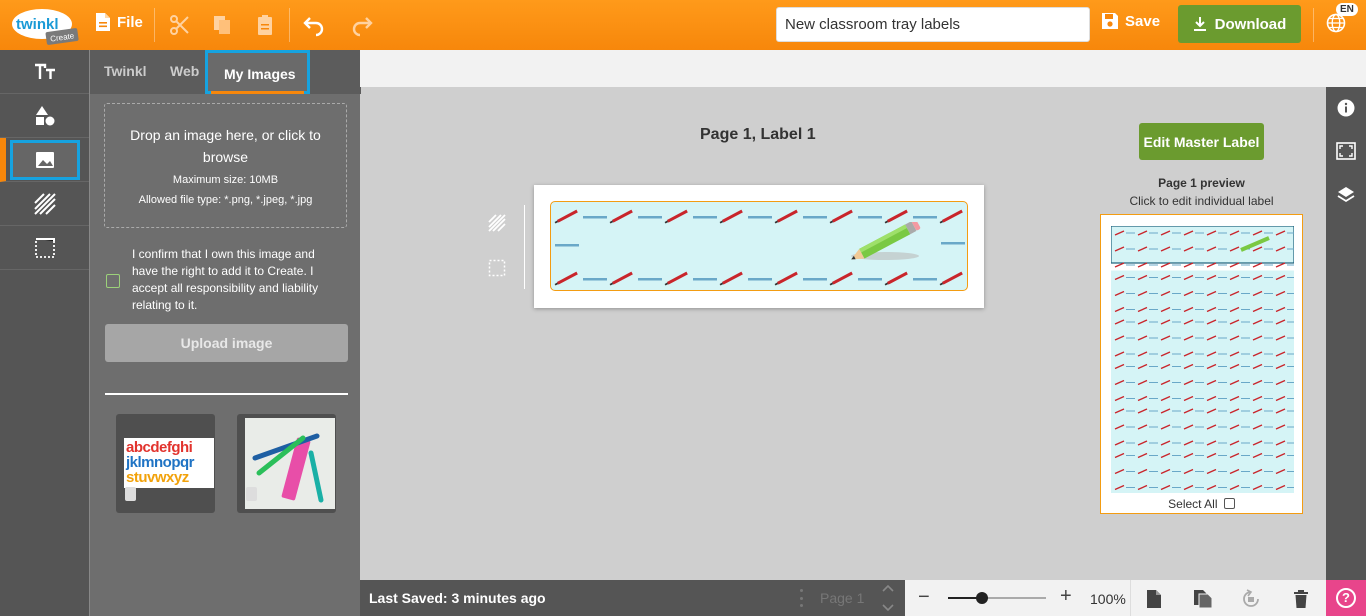  I want to click on tab-web: Web, so click(184, 71).